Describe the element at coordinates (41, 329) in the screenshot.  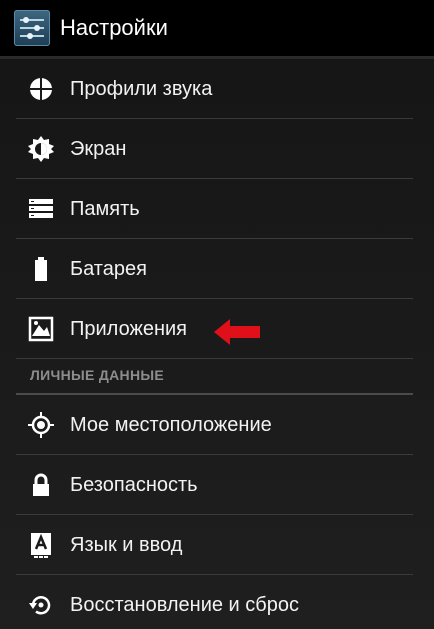
I see `apps-icon` at that location.